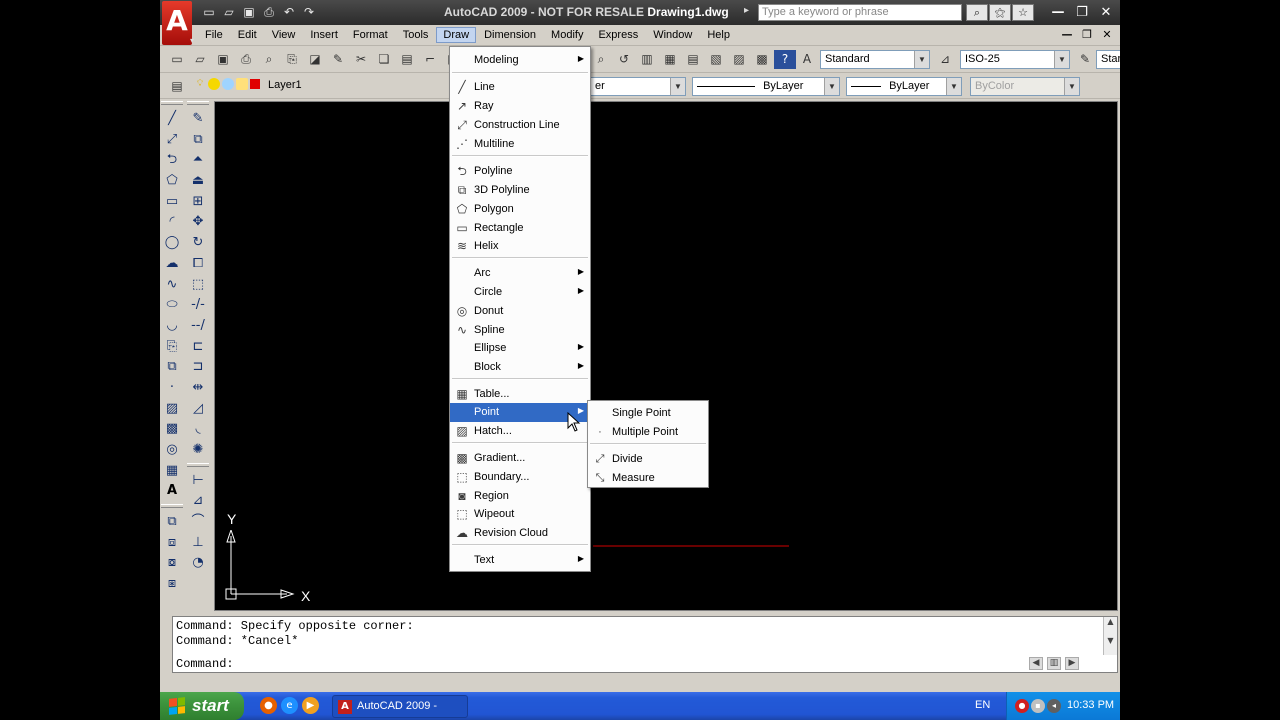 The height and width of the screenshot is (720, 1280). What do you see at coordinates (172, 543) in the screenshot?
I see `bring-front-icon: ⧈` at bounding box center [172, 543].